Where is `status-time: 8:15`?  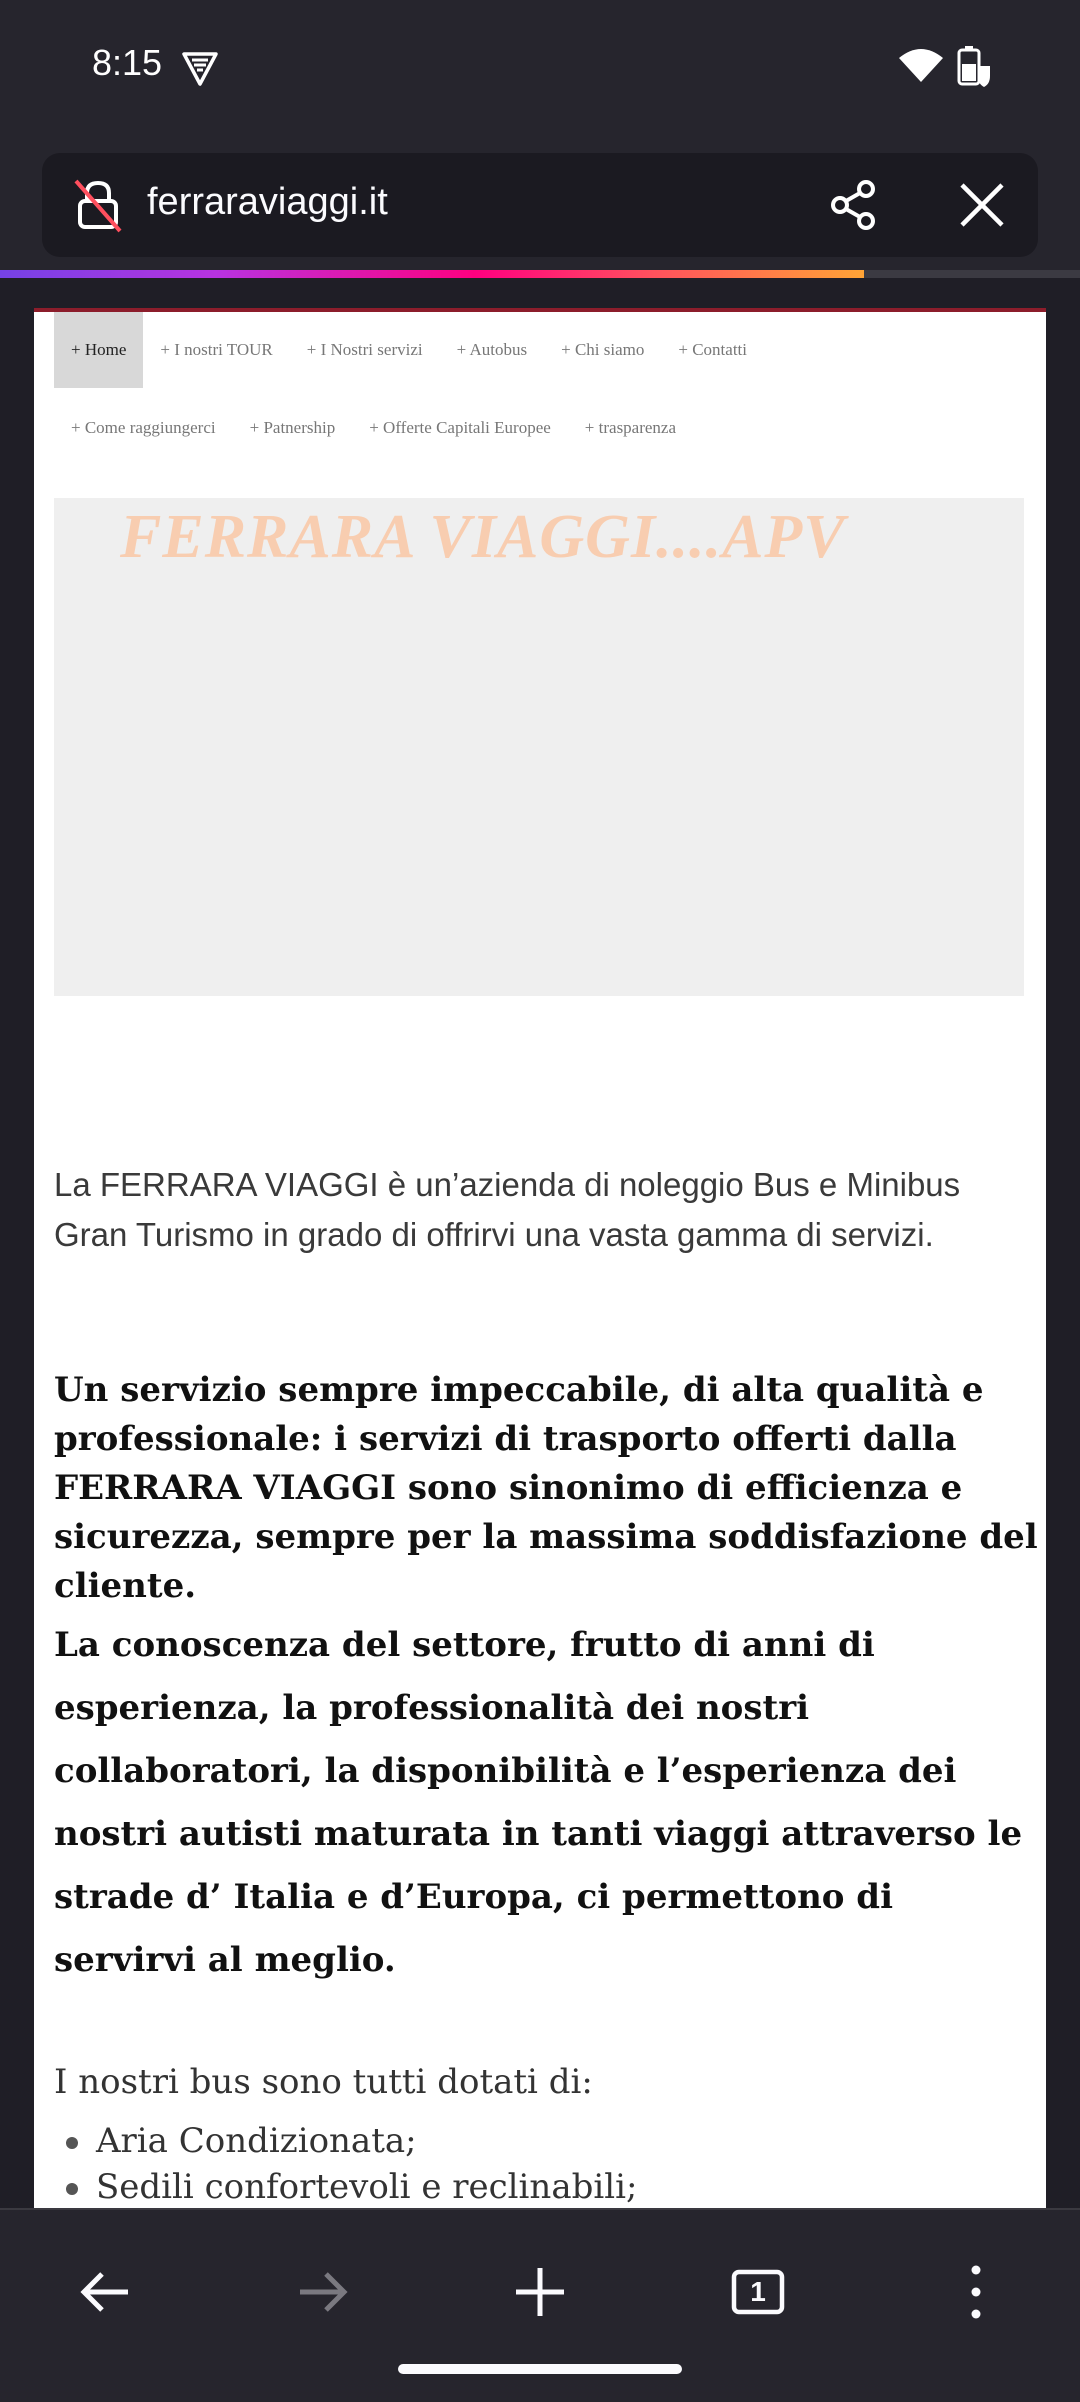
status-time: 8:15 is located at coordinates (127, 62).